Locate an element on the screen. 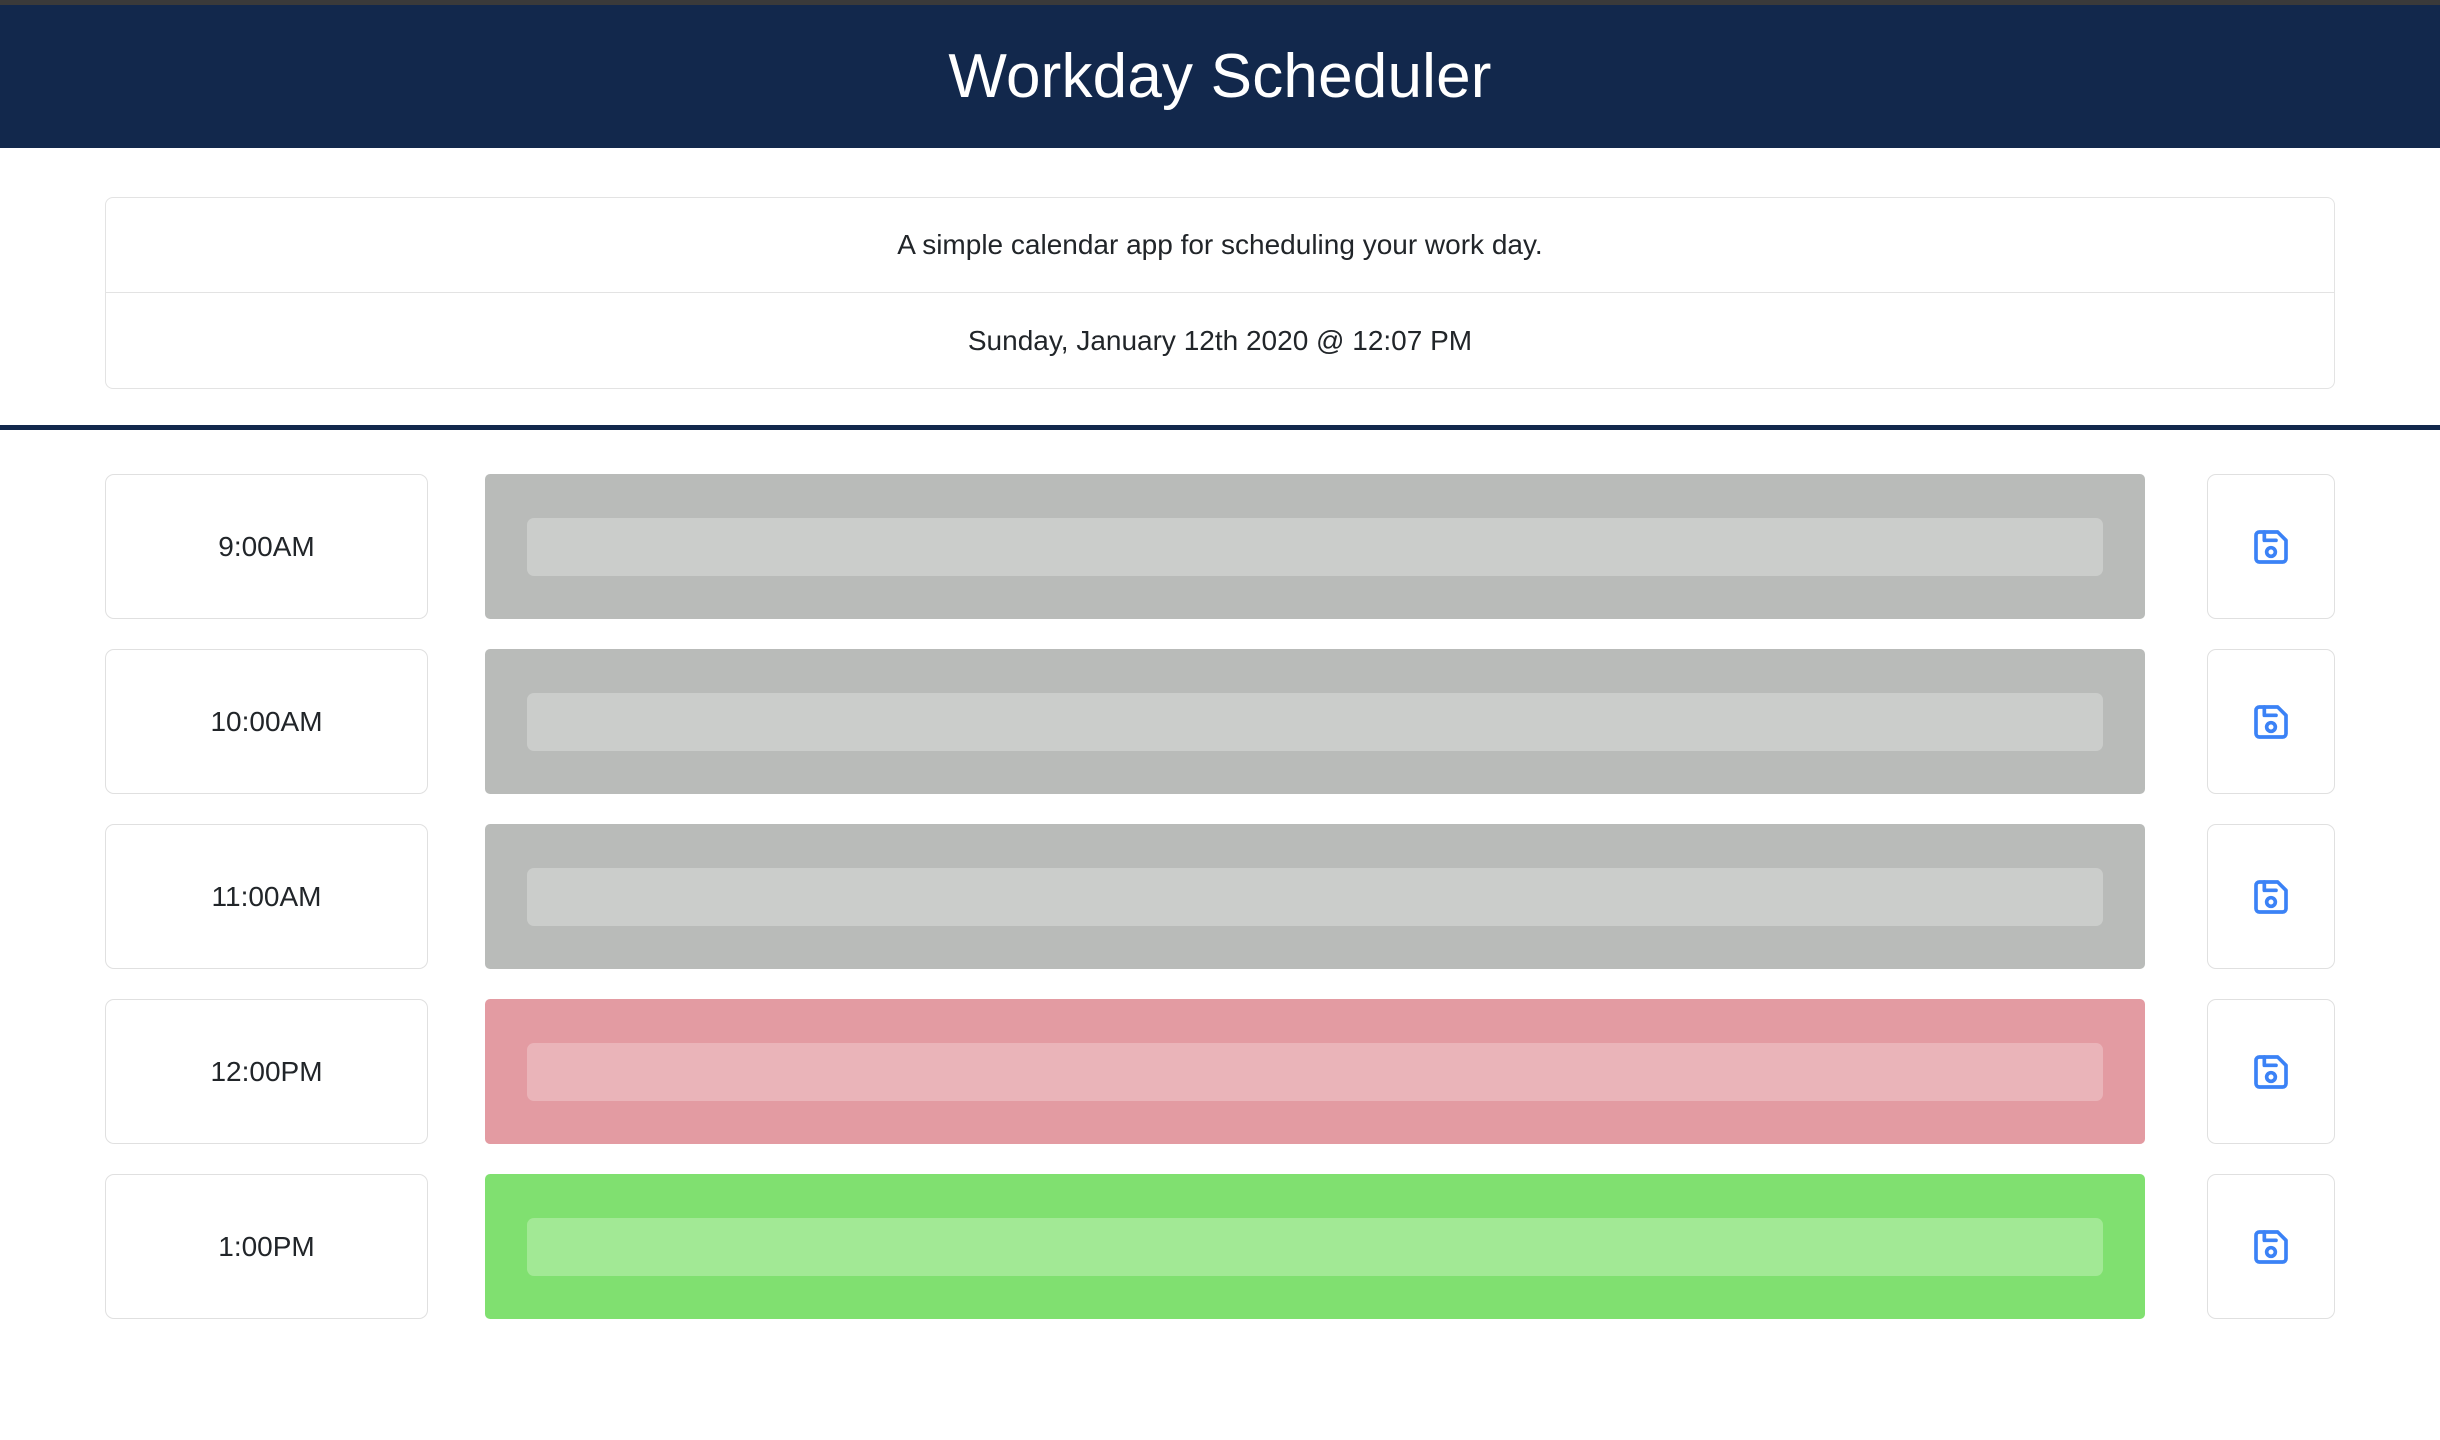  current-datetime-card: Sunday, January 12th 2020 @ 12:07 PM is located at coordinates (1220, 341).